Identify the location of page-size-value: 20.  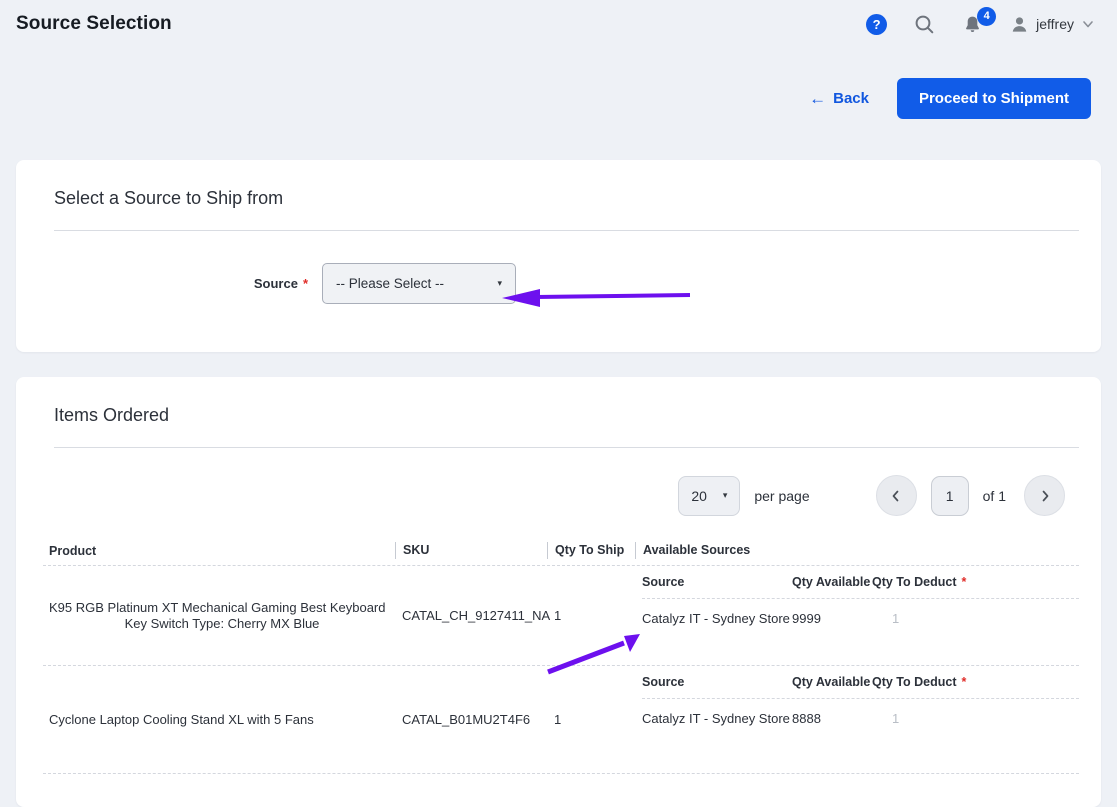
(699, 495).